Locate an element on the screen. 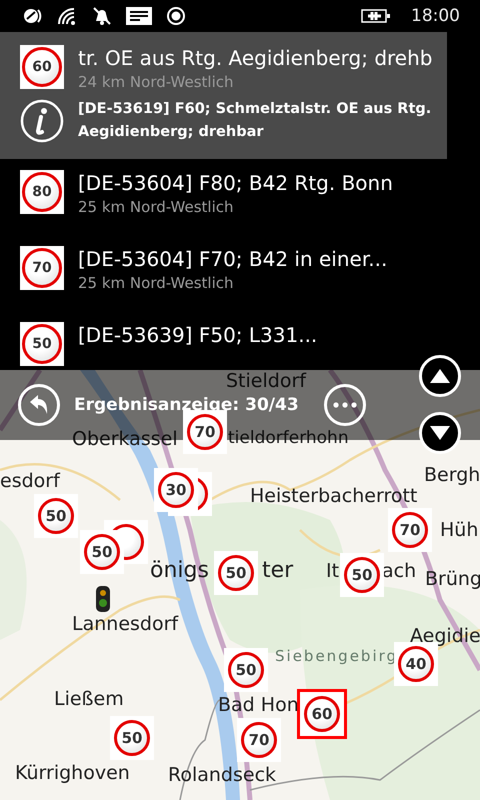 The width and height of the screenshot is (480, 800). map-label: önigs is located at coordinates (179, 571).